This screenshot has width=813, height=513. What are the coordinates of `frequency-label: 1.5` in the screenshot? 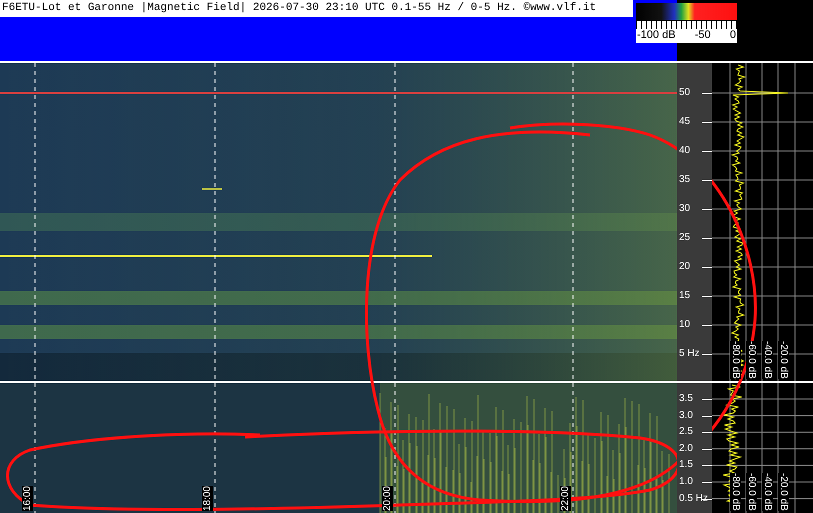 It's located at (686, 465).